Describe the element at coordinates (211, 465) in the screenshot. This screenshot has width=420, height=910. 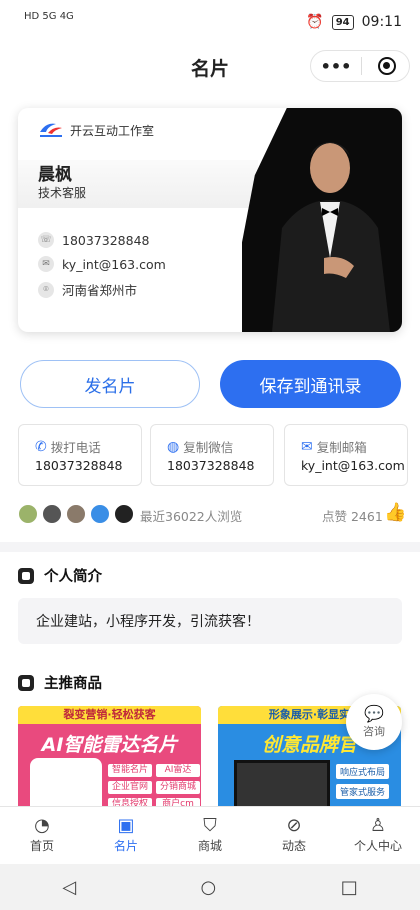
I see `wechat-value: 18037328848` at that location.